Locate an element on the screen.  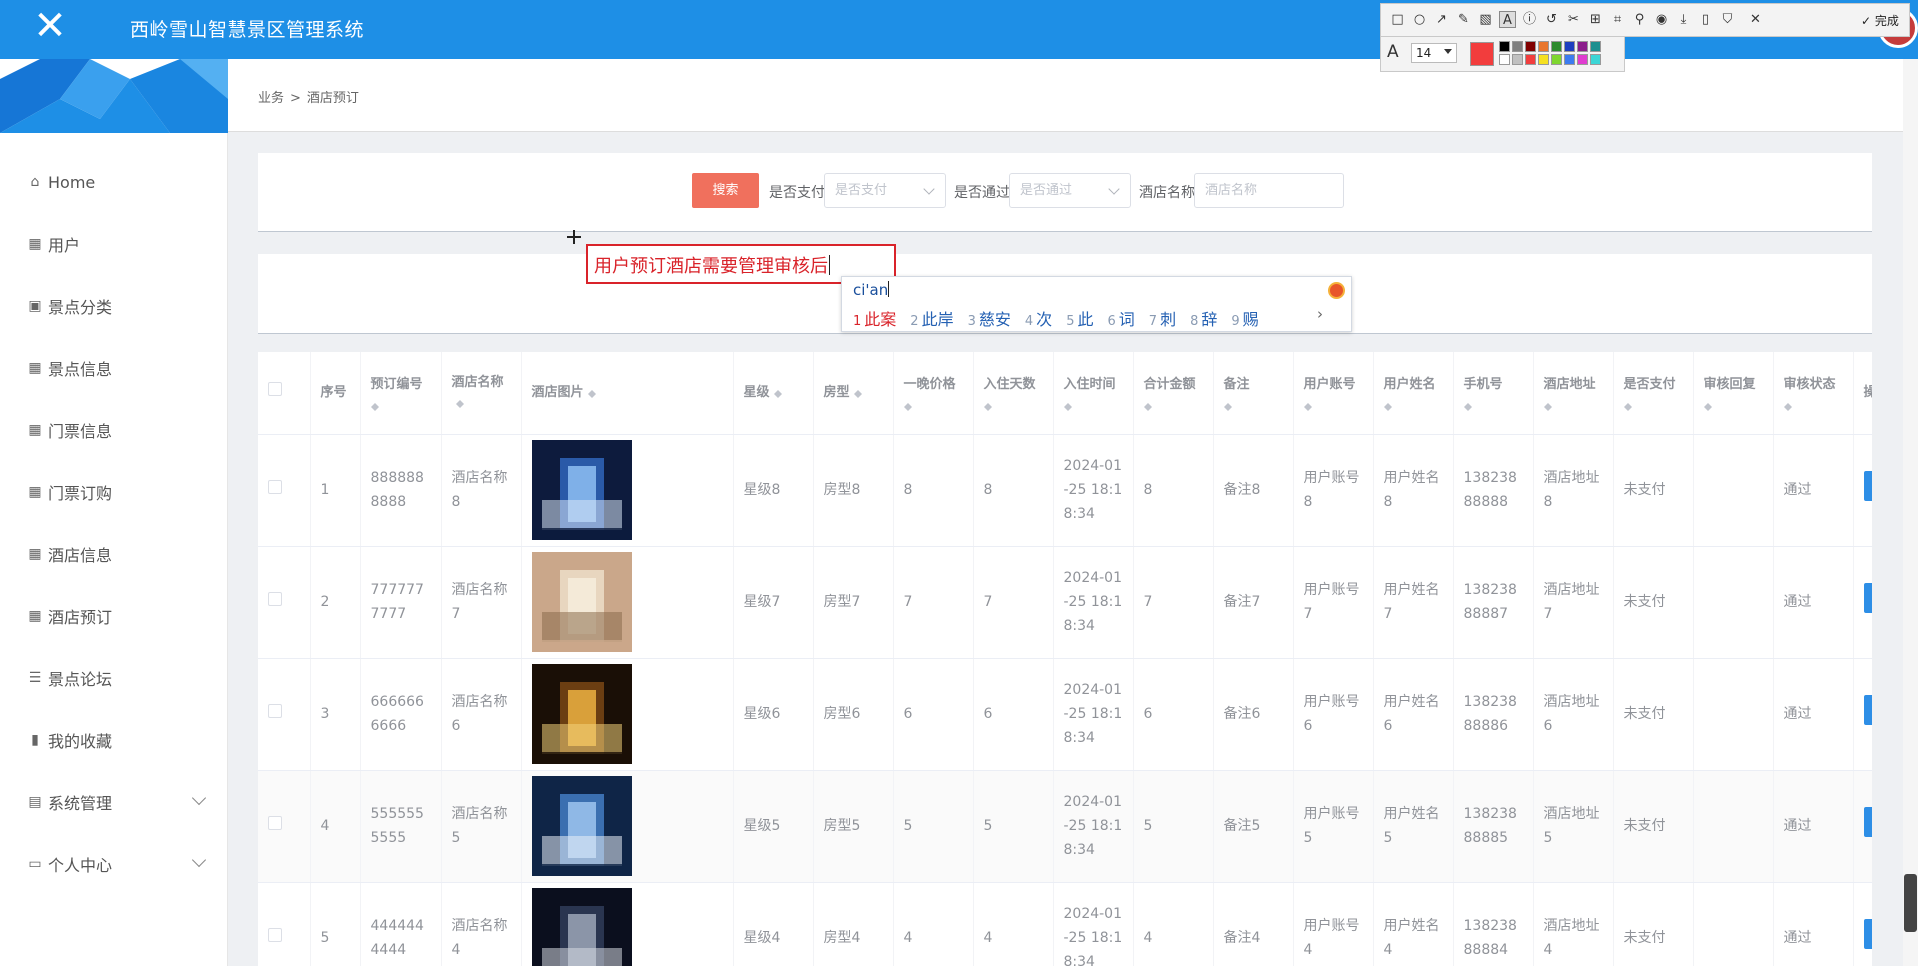
done-button: ✓ 完成 is located at coordinates (1880, 20).